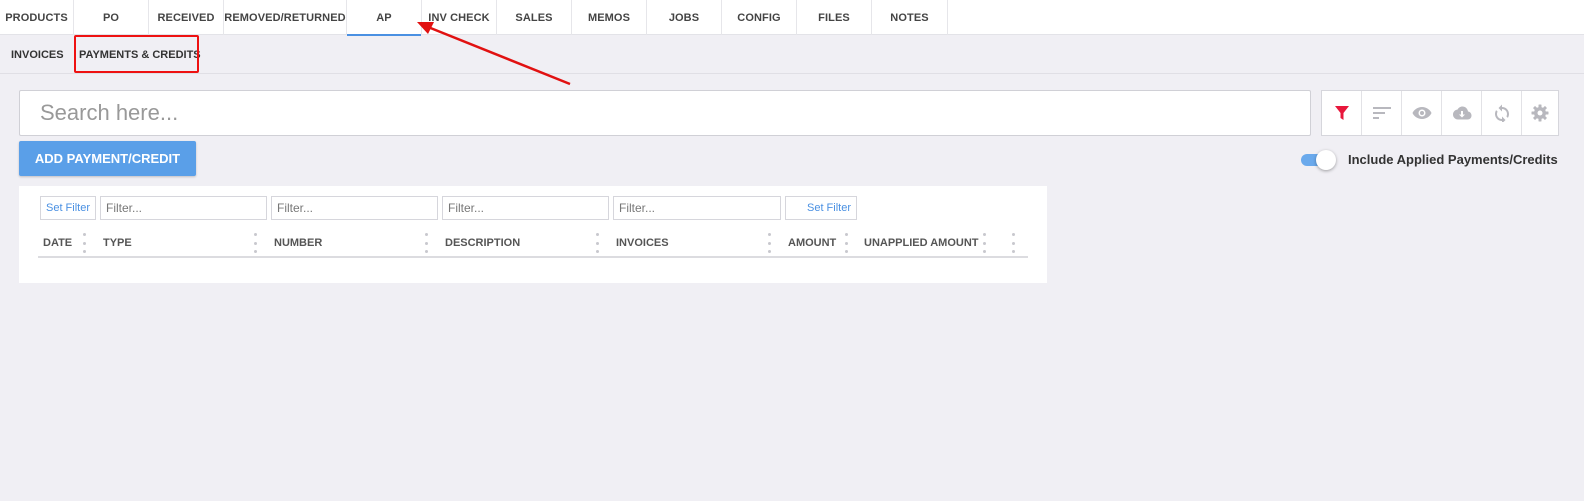 This screenshot has width=1584, height=501. I want to click on column-header-amount: AMOUNT, so click(812, 243).